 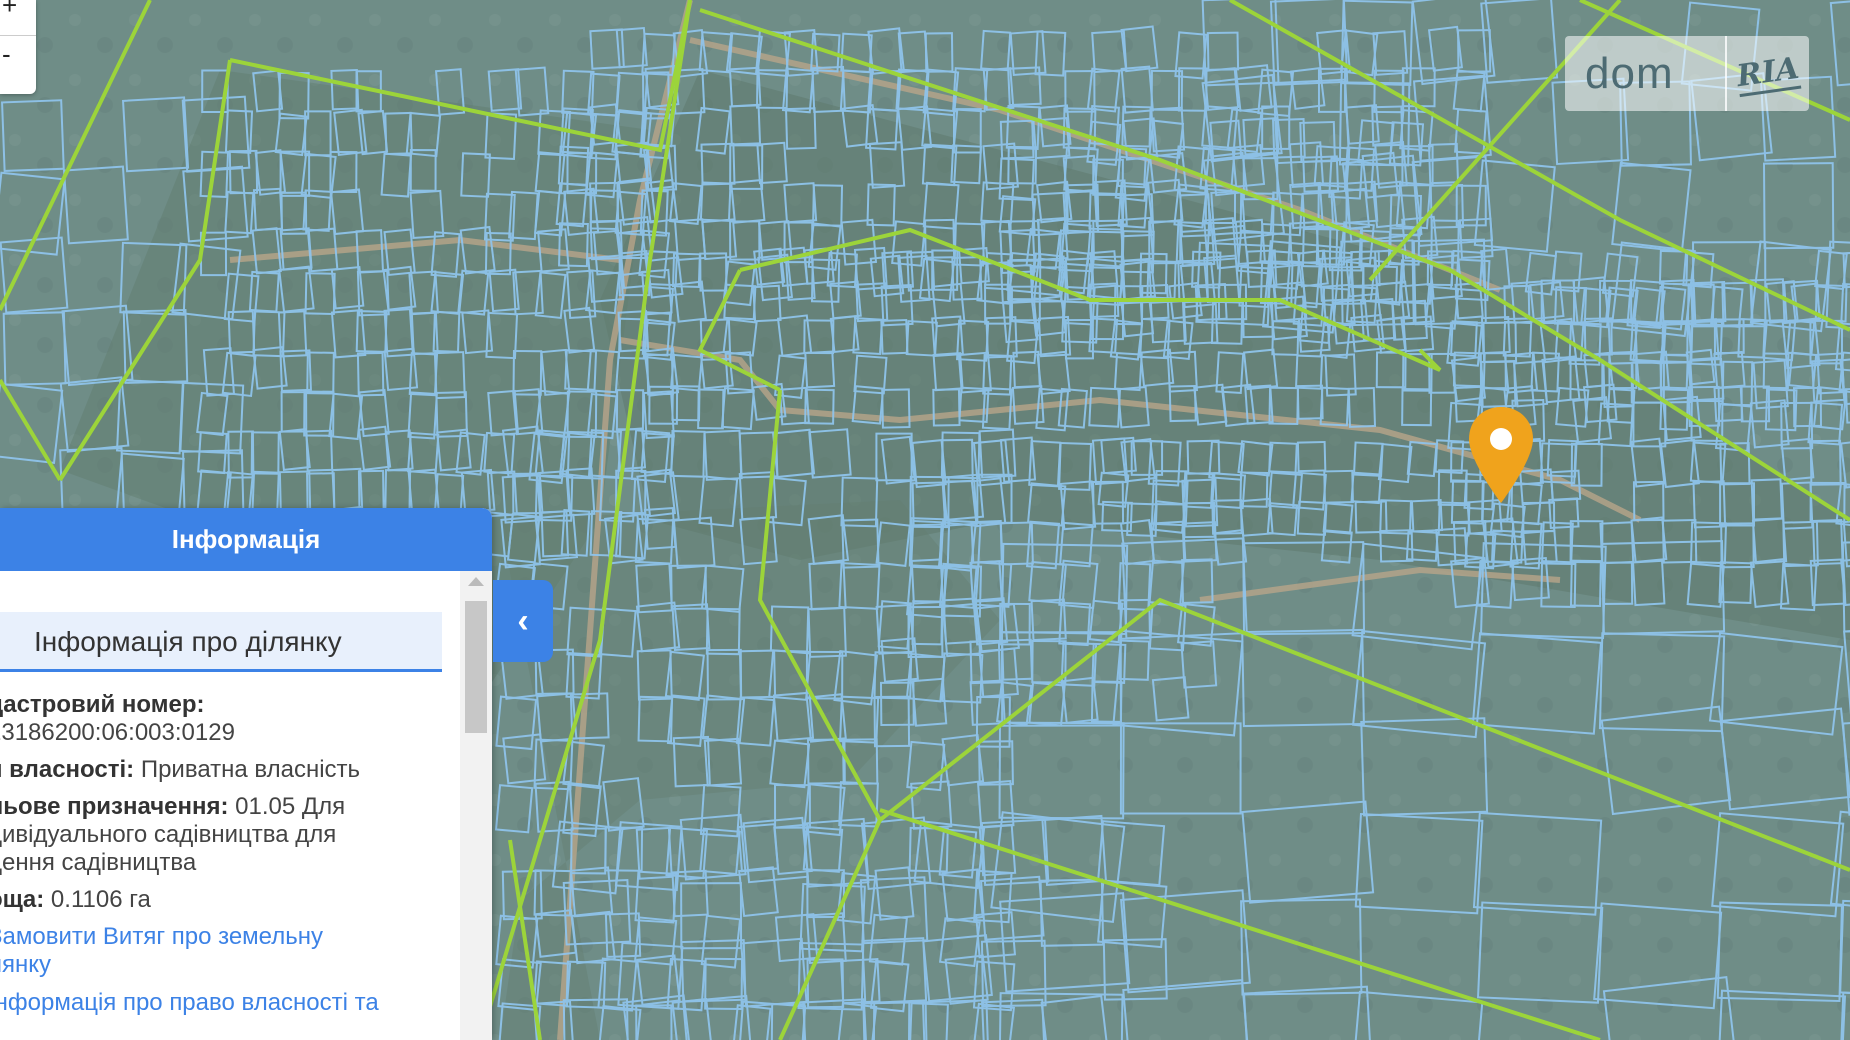 I want to click on ownership-info-link: Інформація про право власності та, so click(x=230, y=1003).